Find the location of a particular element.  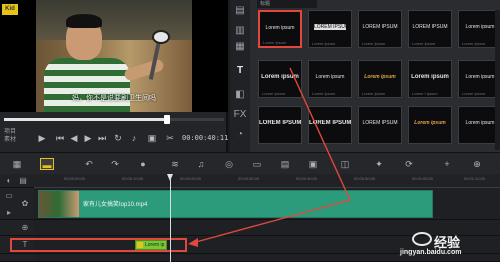

split-screen-icon: ✦ is located at coordinates (379, 164).